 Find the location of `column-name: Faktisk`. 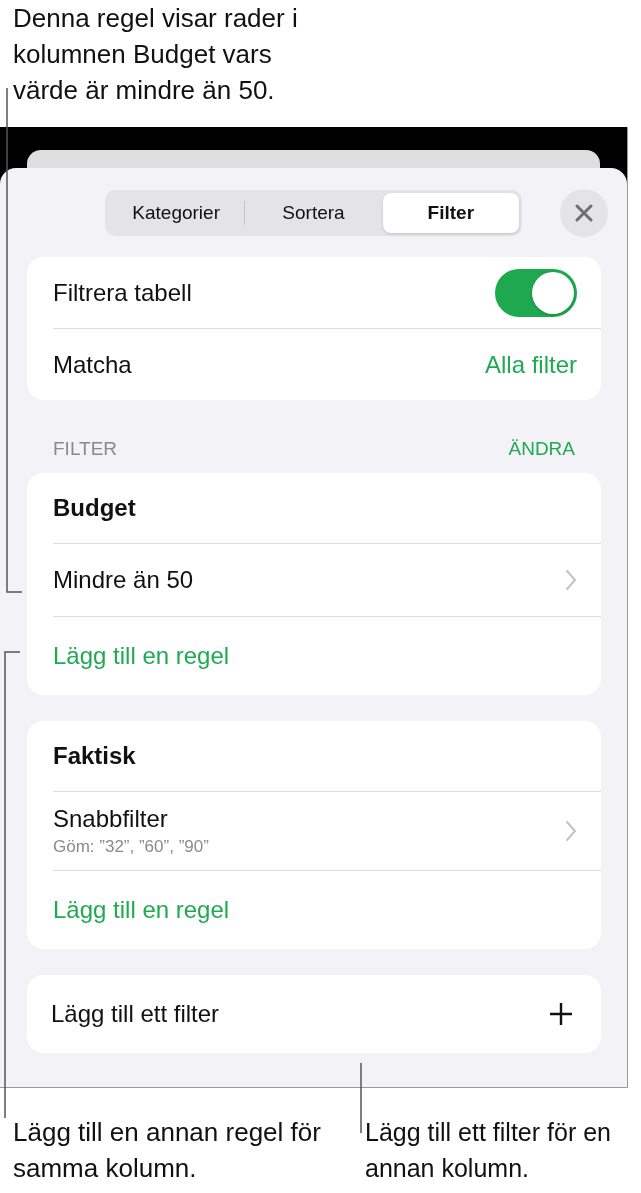

column-name: Faktisk is located at coordinates (94, 756).